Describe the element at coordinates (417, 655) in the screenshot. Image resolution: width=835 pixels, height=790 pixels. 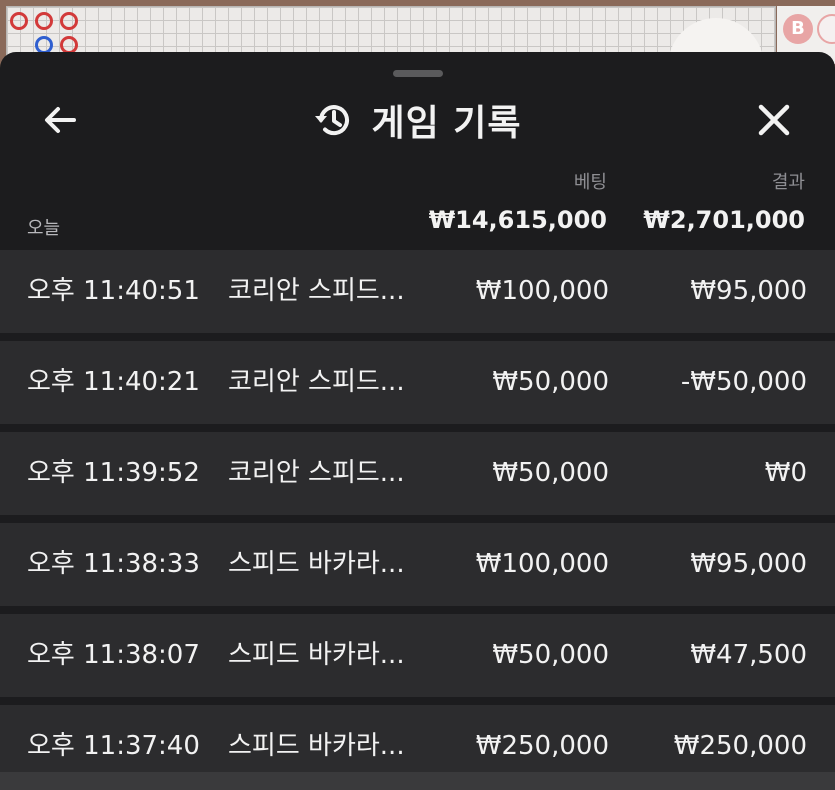
I see `history-row: 오후 11:38:07 스피드 바카라... ₩50,000 ₩47,500` at that location.